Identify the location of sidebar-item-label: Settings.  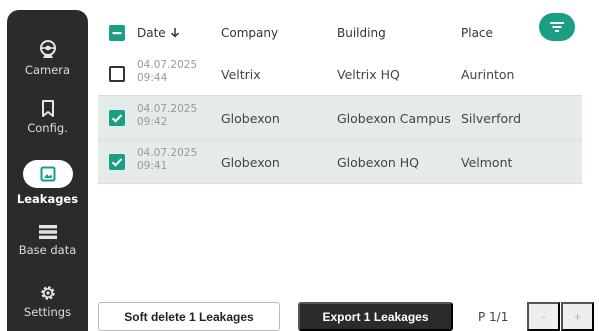
(47, 312).